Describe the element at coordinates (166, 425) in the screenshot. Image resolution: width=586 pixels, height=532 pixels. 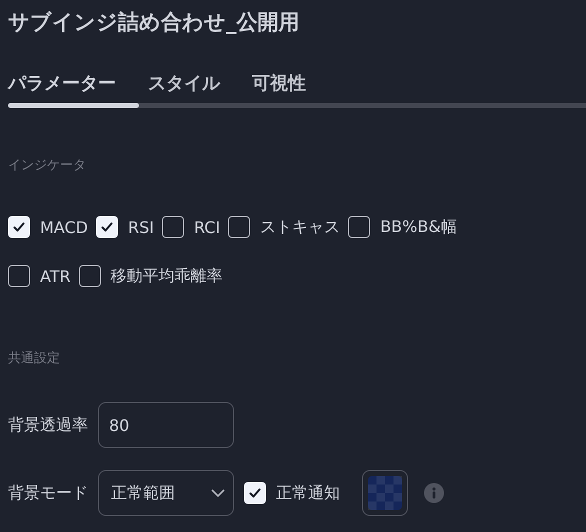
I see `opacity-input: 80` at that location.